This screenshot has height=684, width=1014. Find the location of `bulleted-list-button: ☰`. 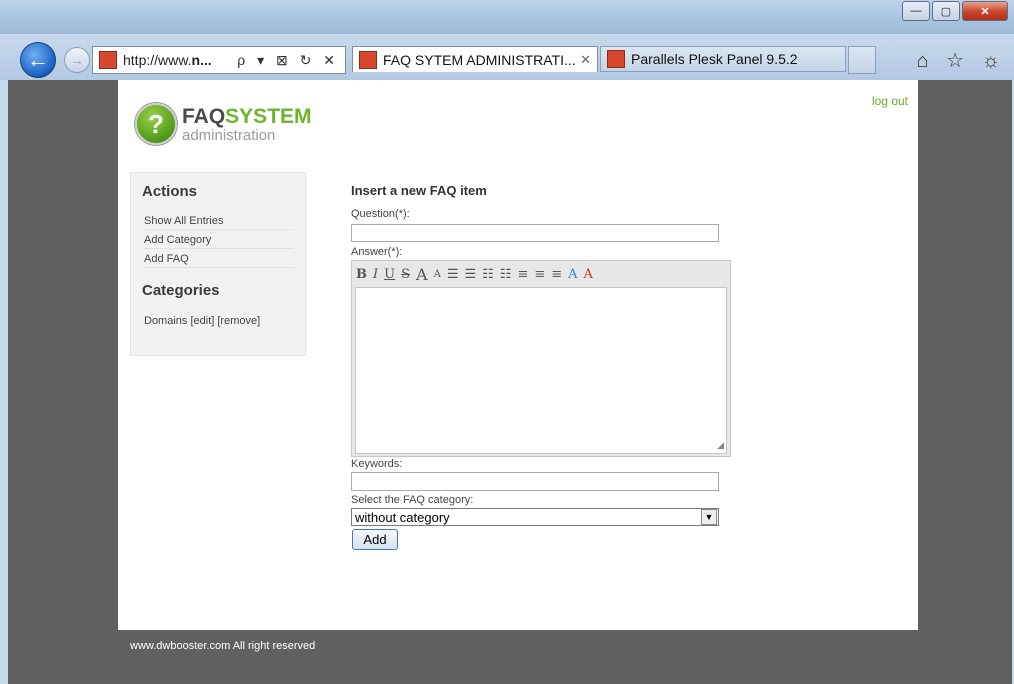

bulleted-list-button: ☰ is located at coordinates (453, 274).